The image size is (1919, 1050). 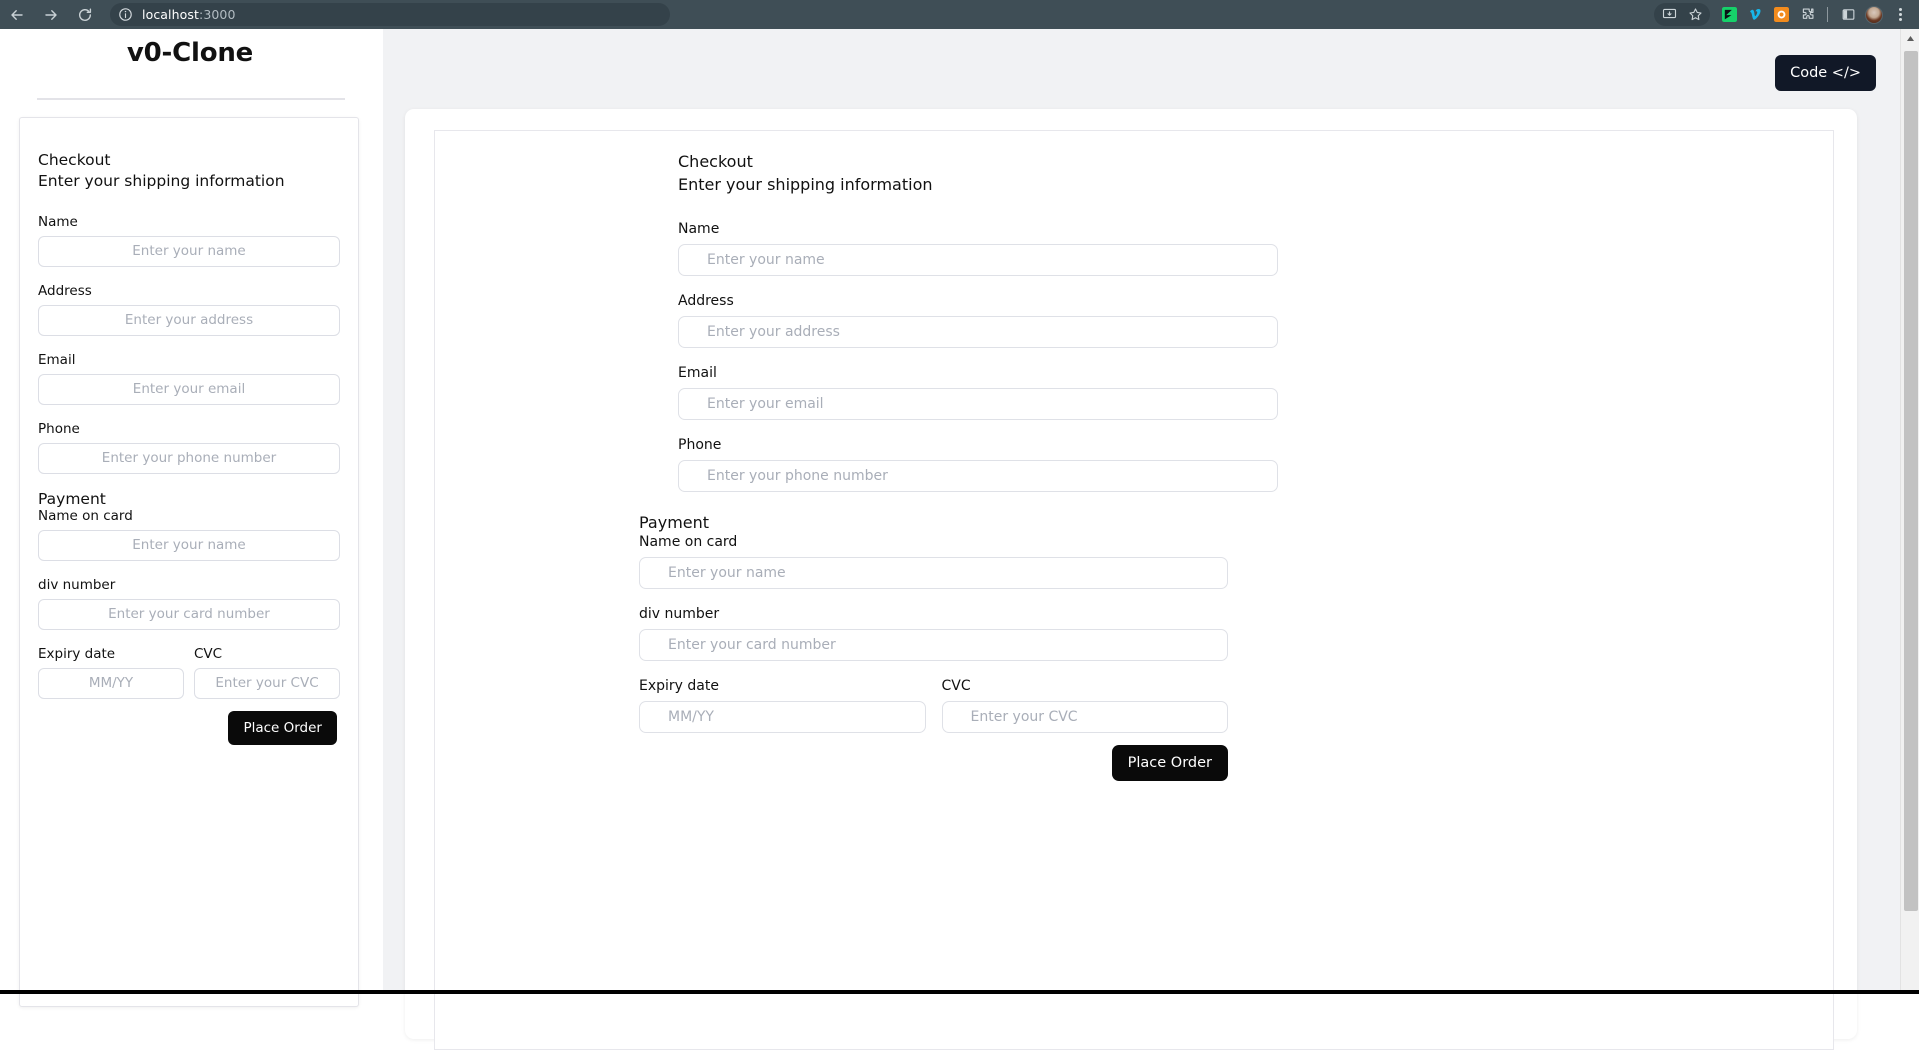 What do you see at coordinates (1825, 73) in the screenshot?
I see `code-toggle-button: Code </>` at bounding box center [1825, 73].